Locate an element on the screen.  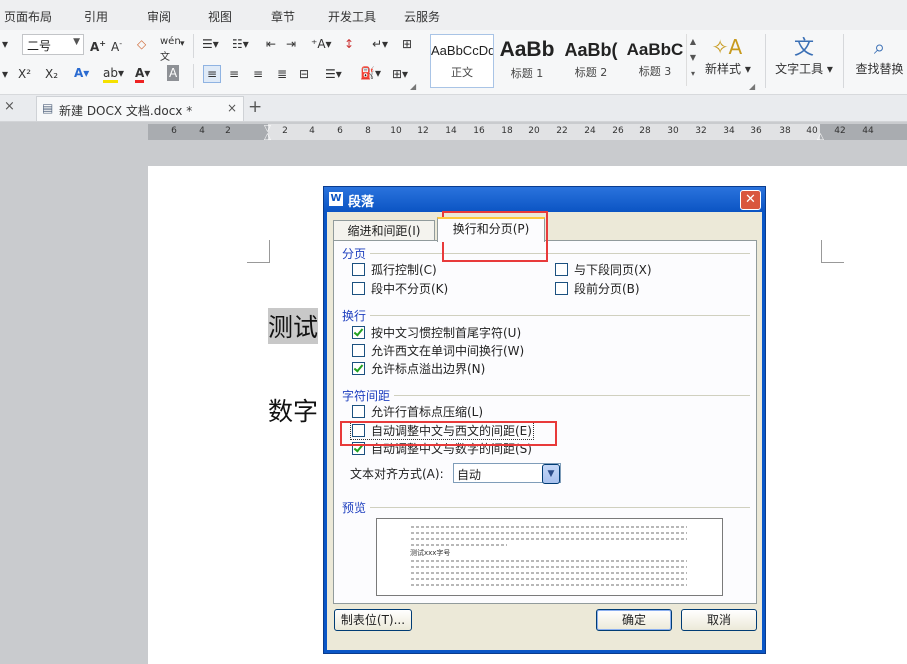
hanging-indent-marker: △ is located at coordinates (267, 137).